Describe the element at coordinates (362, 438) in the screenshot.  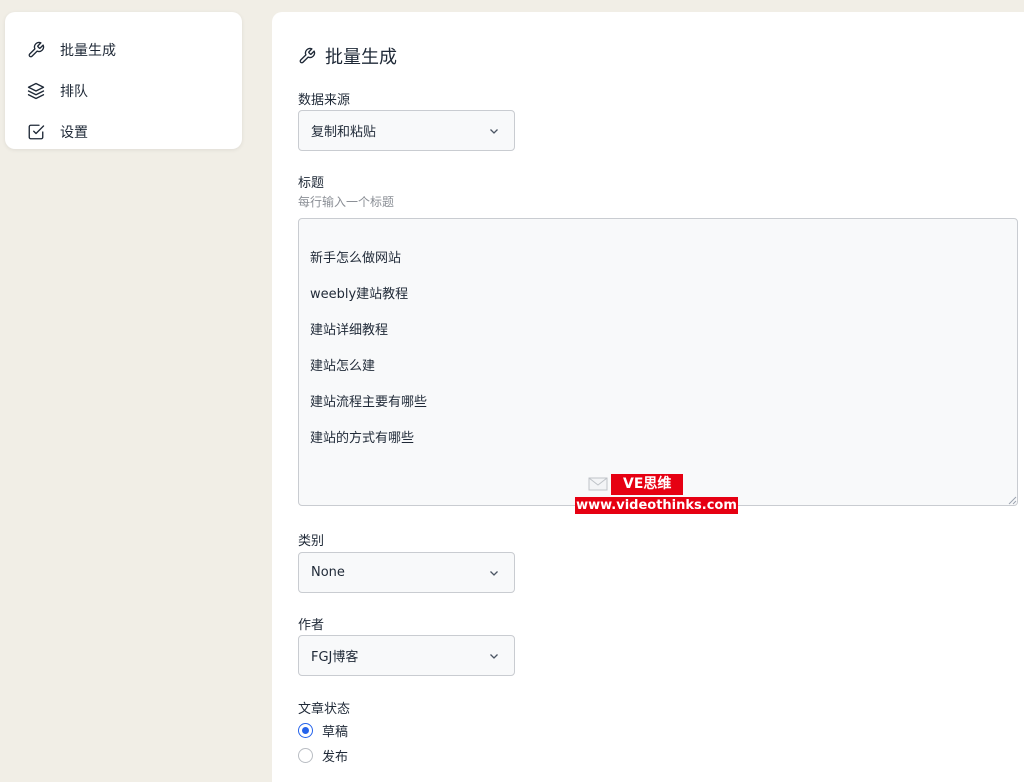
I see `title-line: 建站的方式有哪些` at that location.